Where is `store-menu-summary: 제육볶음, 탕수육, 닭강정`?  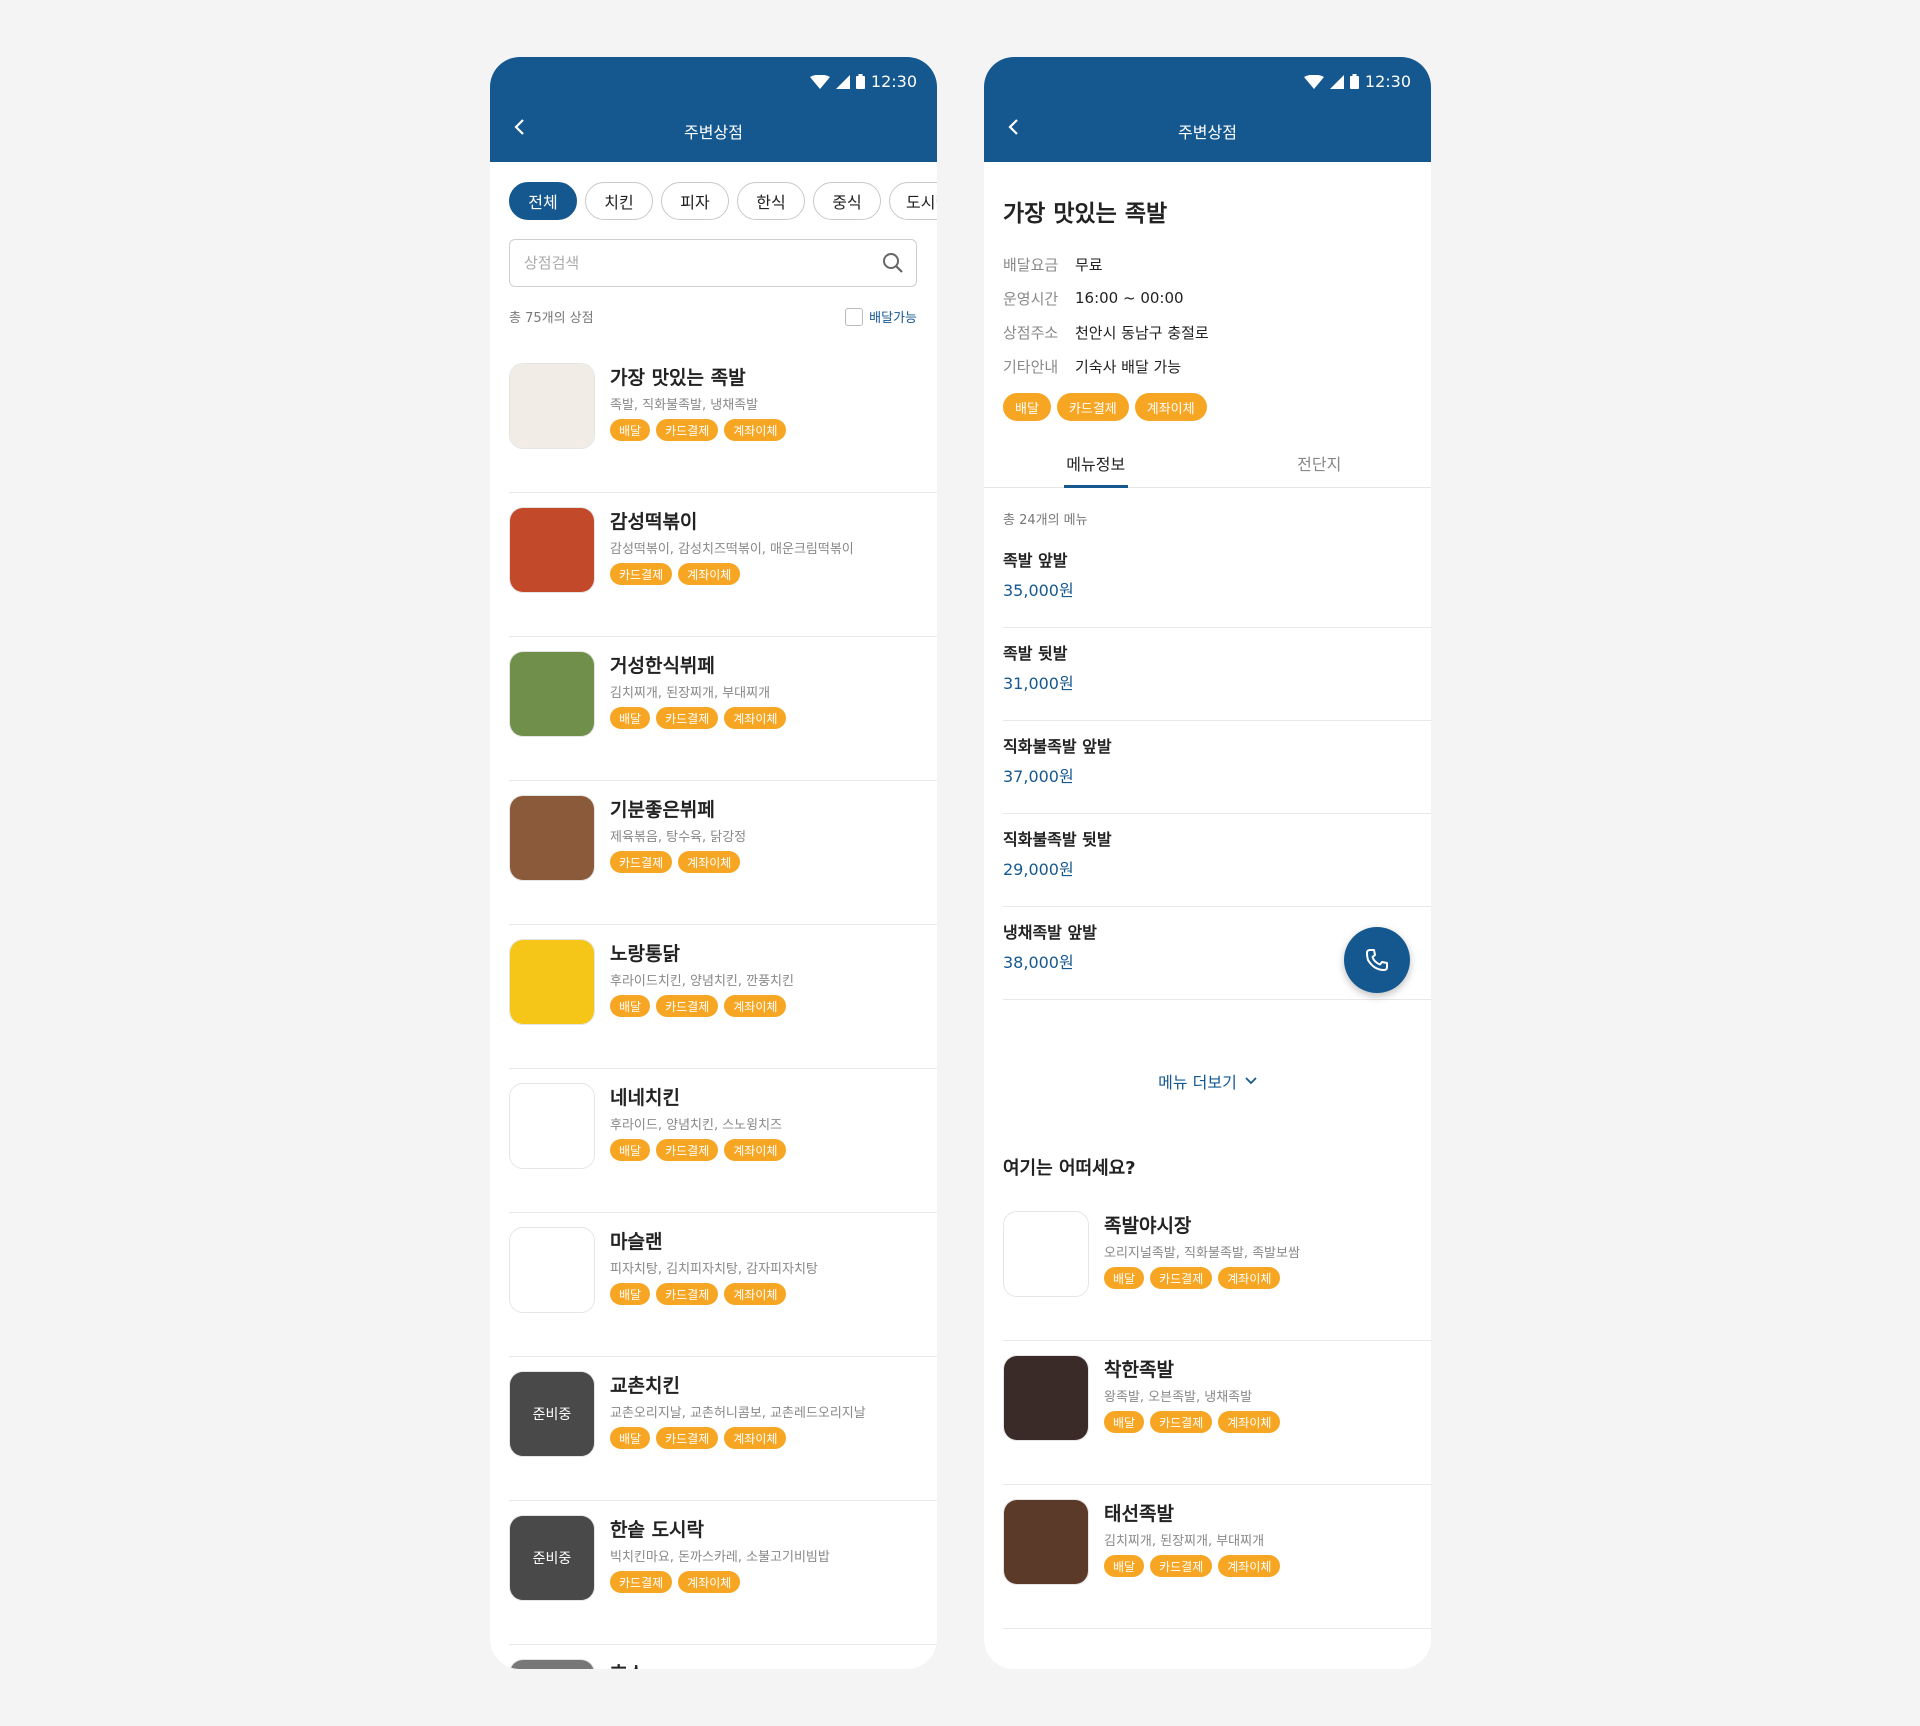 store-menu-summary: 제육볶음, 탕수육, 닭강정 is located at coordinates (678, 837).